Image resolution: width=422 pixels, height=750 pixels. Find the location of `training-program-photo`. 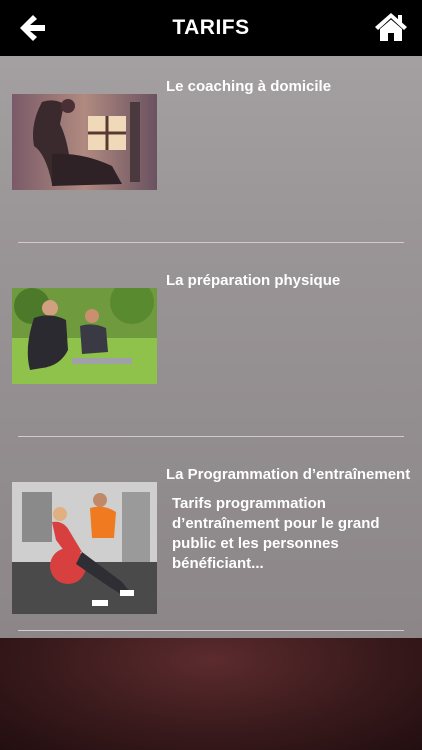

training-program-photo is located at coordinates (84, 548).